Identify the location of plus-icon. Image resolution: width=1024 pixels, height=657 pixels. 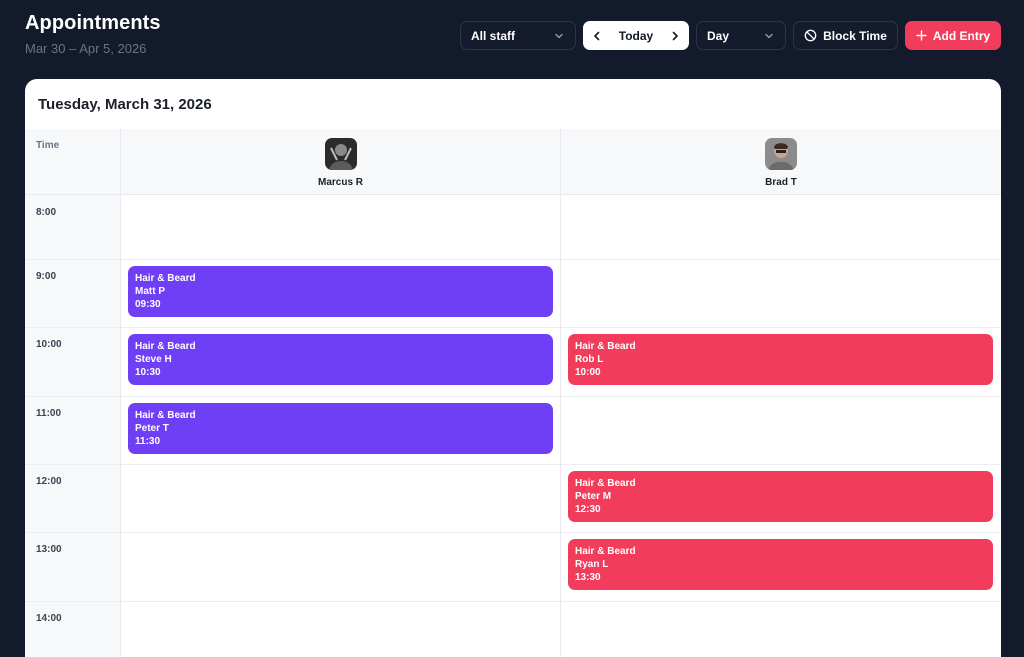
(921, 35).